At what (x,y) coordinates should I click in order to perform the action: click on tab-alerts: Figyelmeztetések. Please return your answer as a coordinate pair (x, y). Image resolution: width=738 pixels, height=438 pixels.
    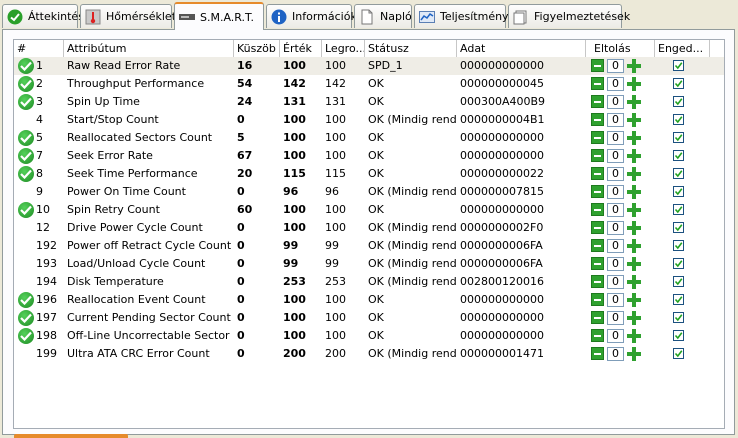
    Looking at the image, I should click on (569, 16).